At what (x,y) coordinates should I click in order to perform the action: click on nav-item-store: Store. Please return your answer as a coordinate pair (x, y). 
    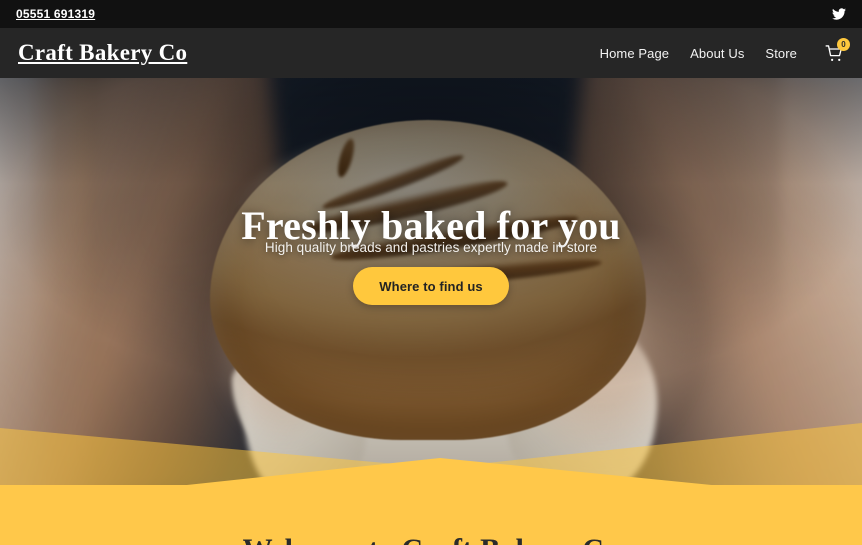
    Looking at the image, I should click on (781, 53).